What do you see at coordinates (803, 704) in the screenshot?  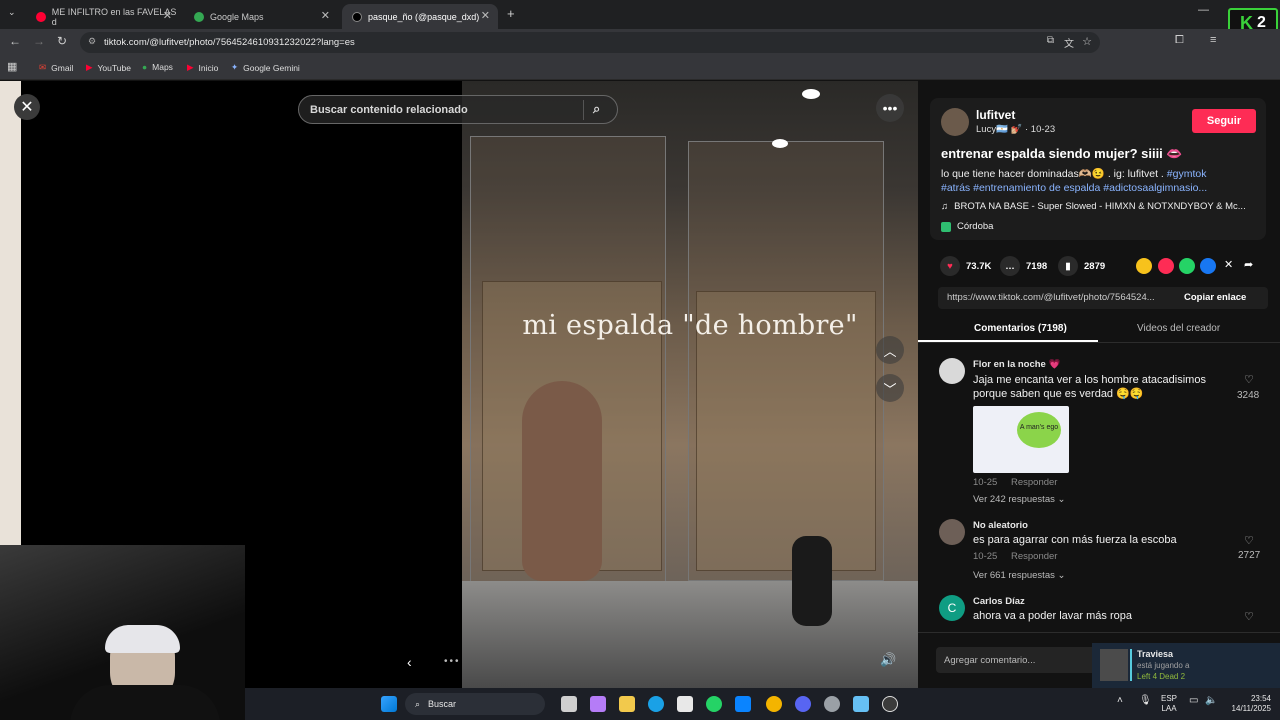 I see `discord-icon` at bounding box center [803, 704].